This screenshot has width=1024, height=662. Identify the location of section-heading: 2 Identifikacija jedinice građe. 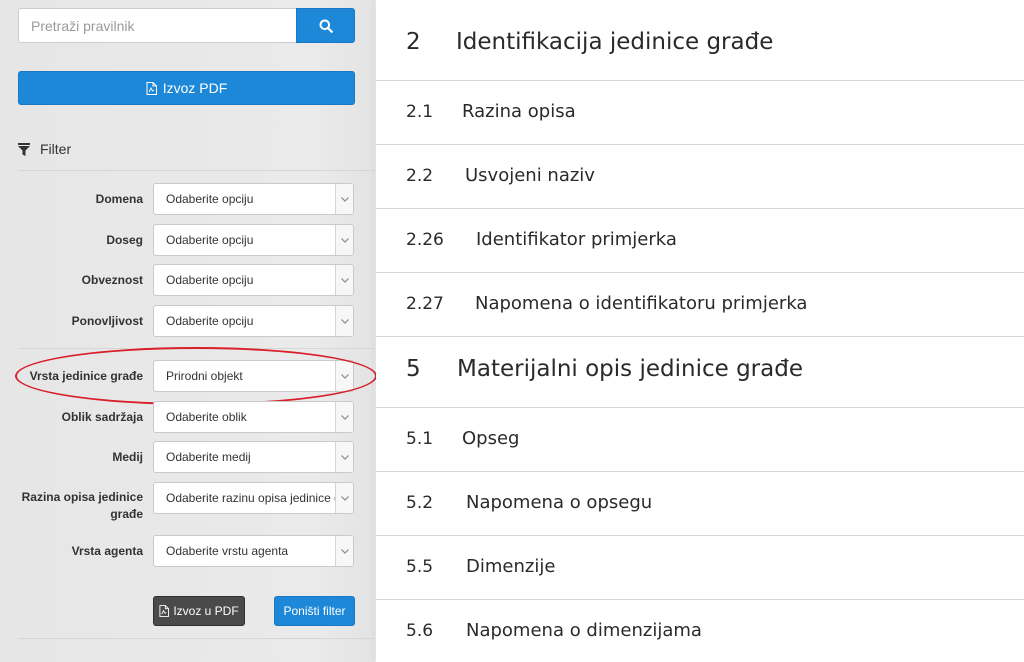
(700, 40).